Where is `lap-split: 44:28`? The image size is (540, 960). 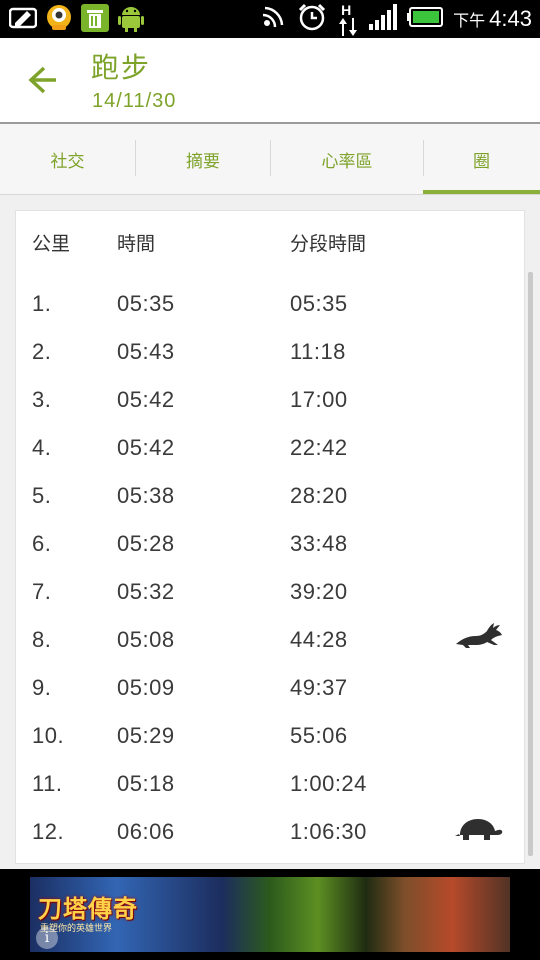
lap-split: 44:28 is located at coordinates (319, 639).